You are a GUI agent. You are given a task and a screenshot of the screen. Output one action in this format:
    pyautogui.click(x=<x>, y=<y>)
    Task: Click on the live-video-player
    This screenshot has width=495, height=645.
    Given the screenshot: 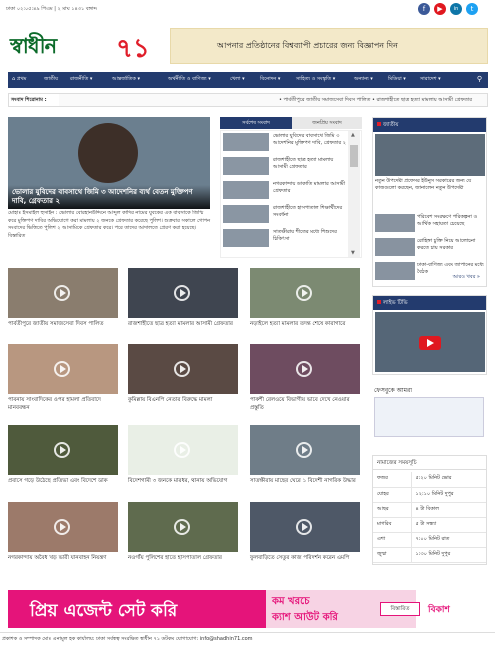 What is the action you would take?
    pyautogui.click(x=430, y=342)
    